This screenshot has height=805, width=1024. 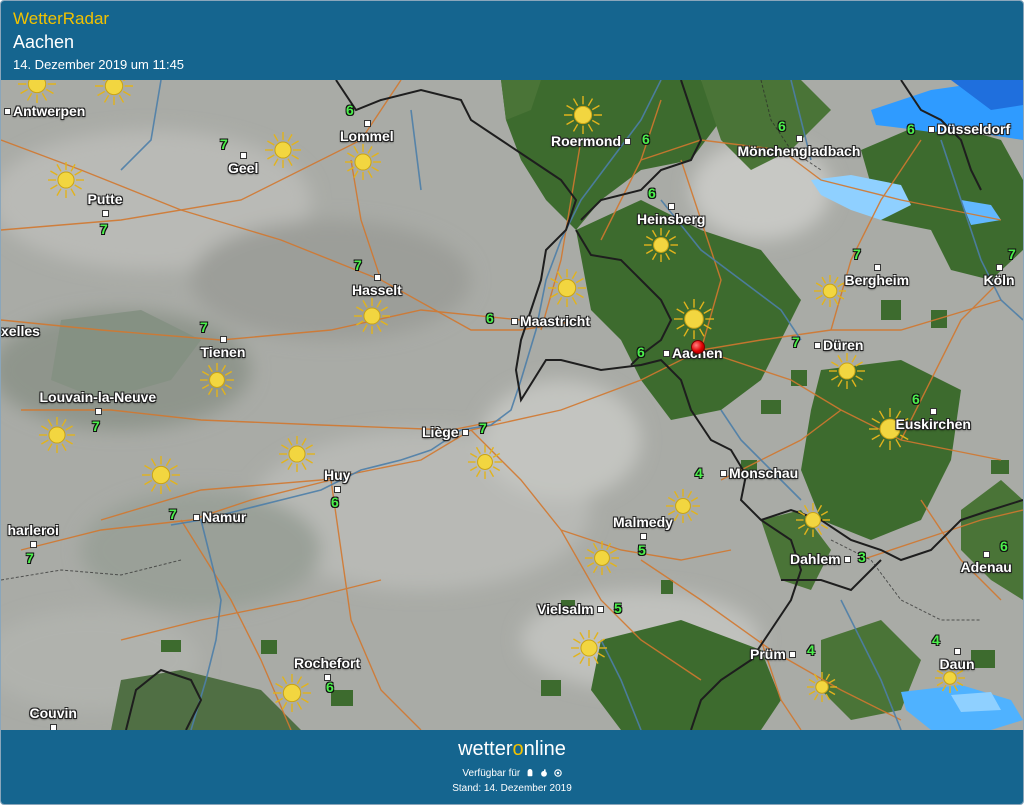 What do you see at coordinates (618, 608) in the screenshot?
I see `temperature-vielsalm: 5` at bounding box center [618, 608].